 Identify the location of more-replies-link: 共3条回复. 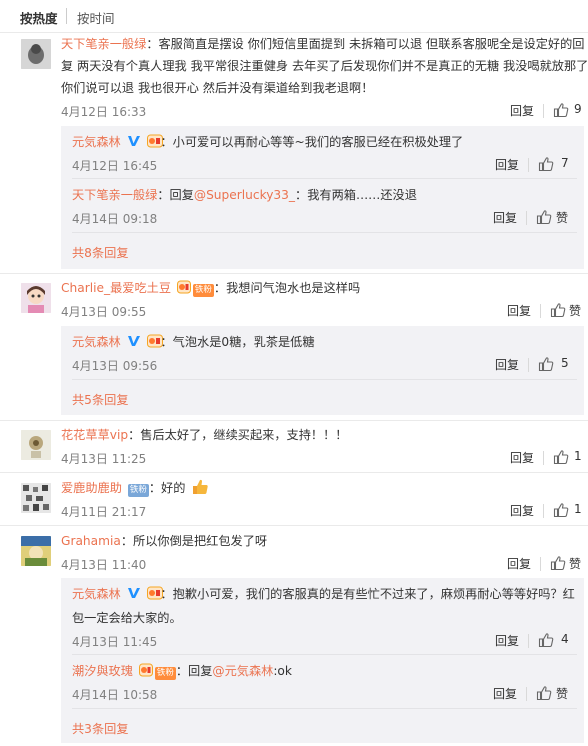
(100, 728).